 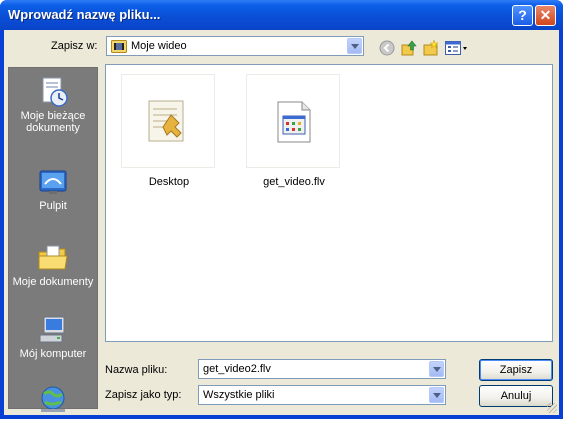 I want to click on place-desktop: Pulpit, so click(x=53, y=189).